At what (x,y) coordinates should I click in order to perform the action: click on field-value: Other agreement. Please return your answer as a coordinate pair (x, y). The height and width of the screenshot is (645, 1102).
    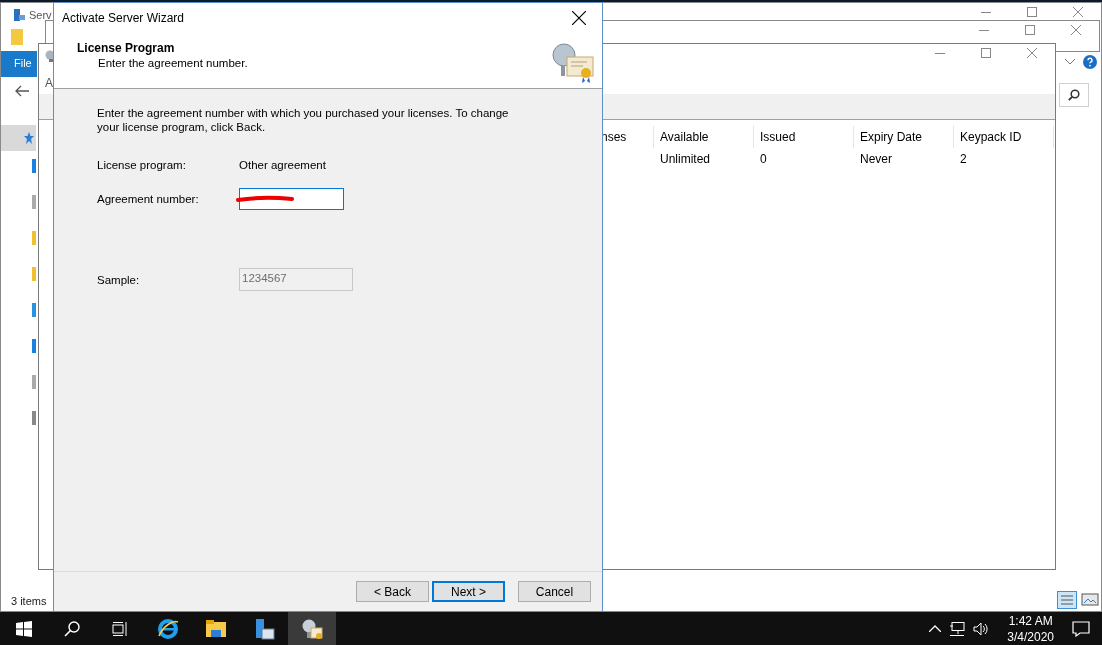
    Looking at the image, I should click on (283, 165).